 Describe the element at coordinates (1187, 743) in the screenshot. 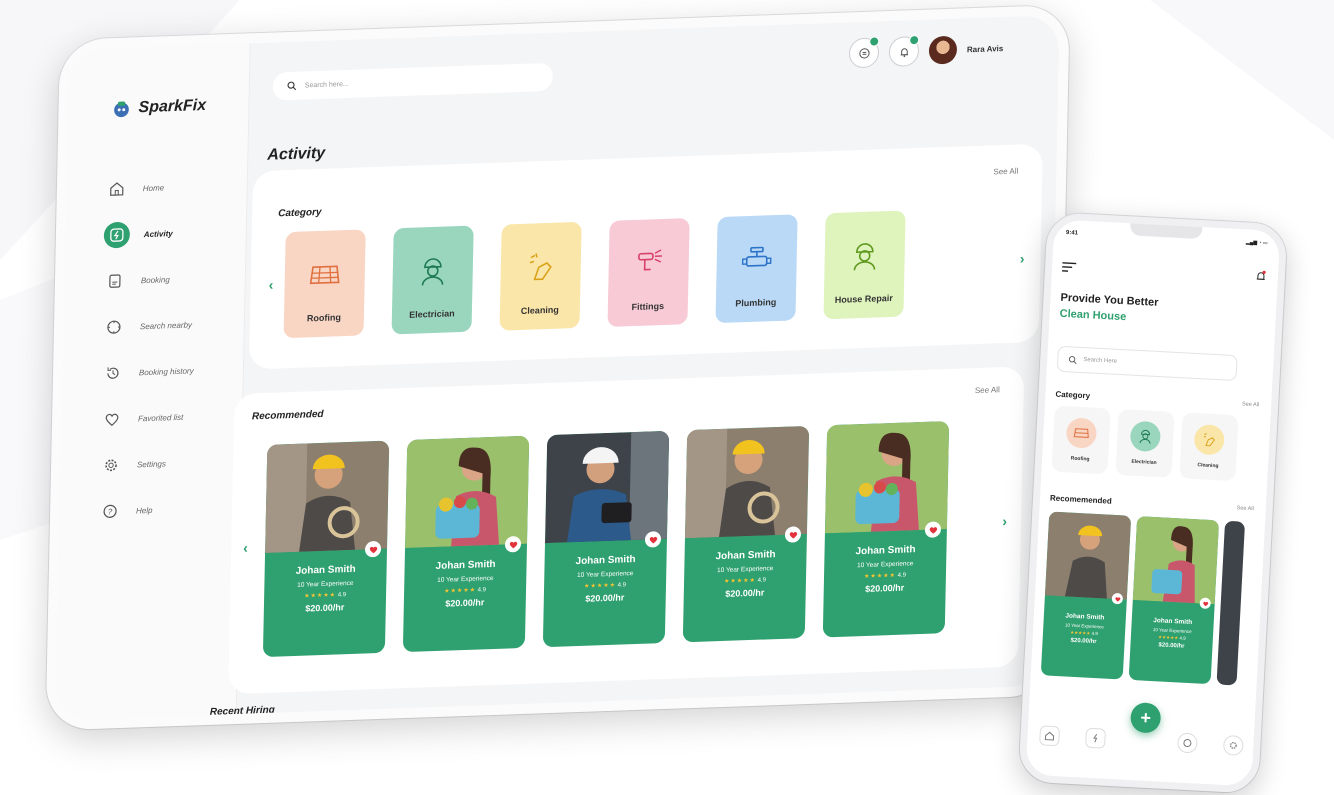

I see `tab-messages` at that location.